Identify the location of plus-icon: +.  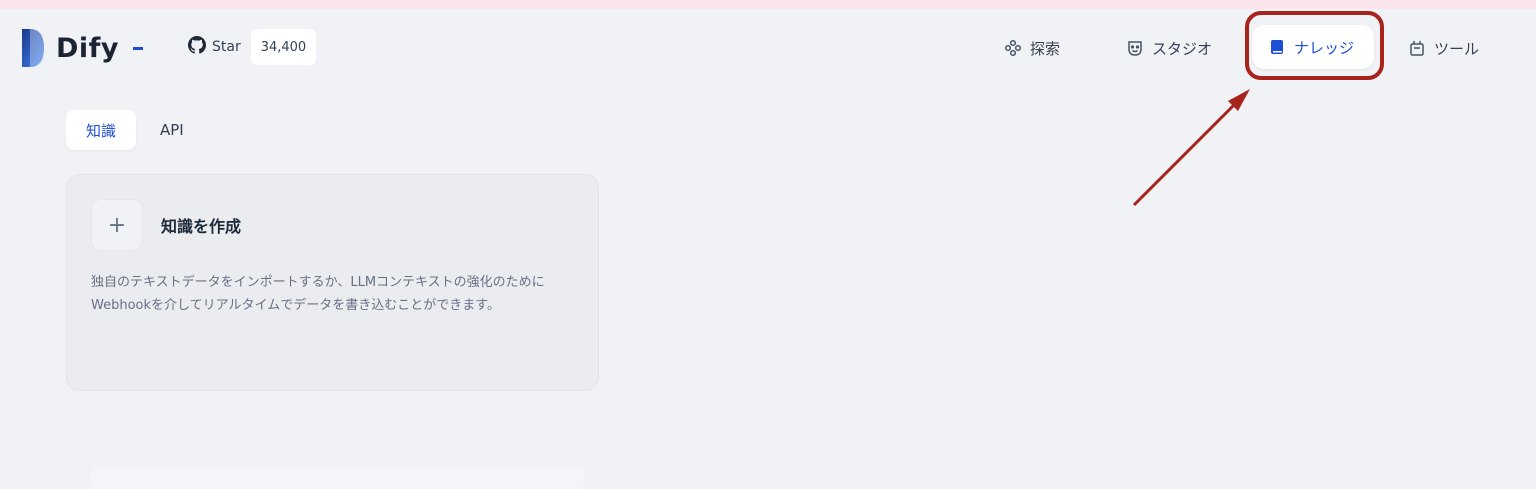
(117, 225).